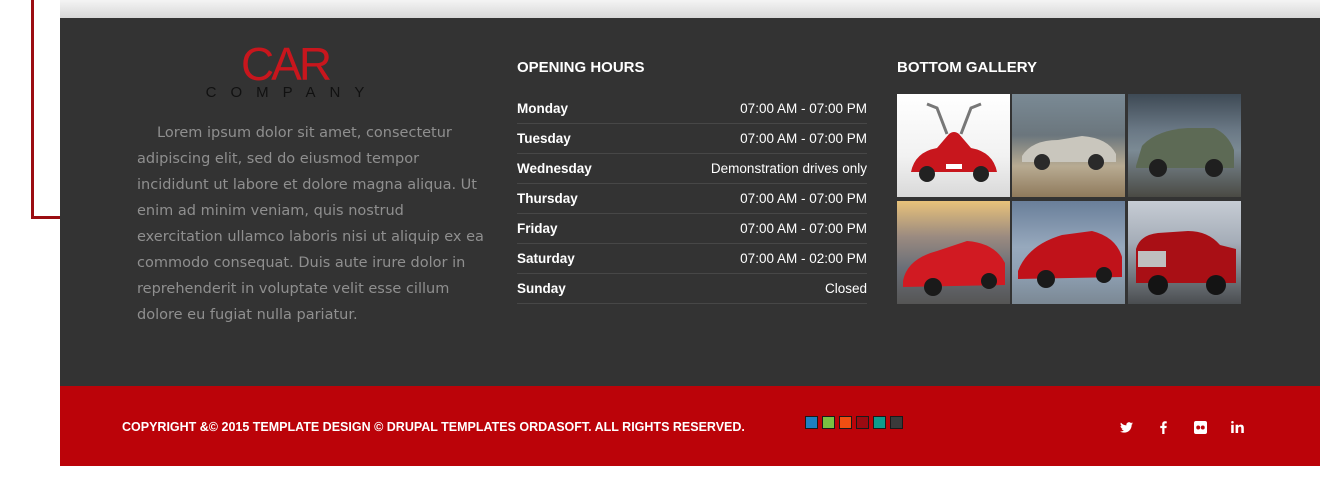 This screenshot has height=498, width=1340. Describe the element at coordinates (692, 229) in the screenshot. I see `hours-row: Friday 07:00 AM - 07:00 PM` at that location.